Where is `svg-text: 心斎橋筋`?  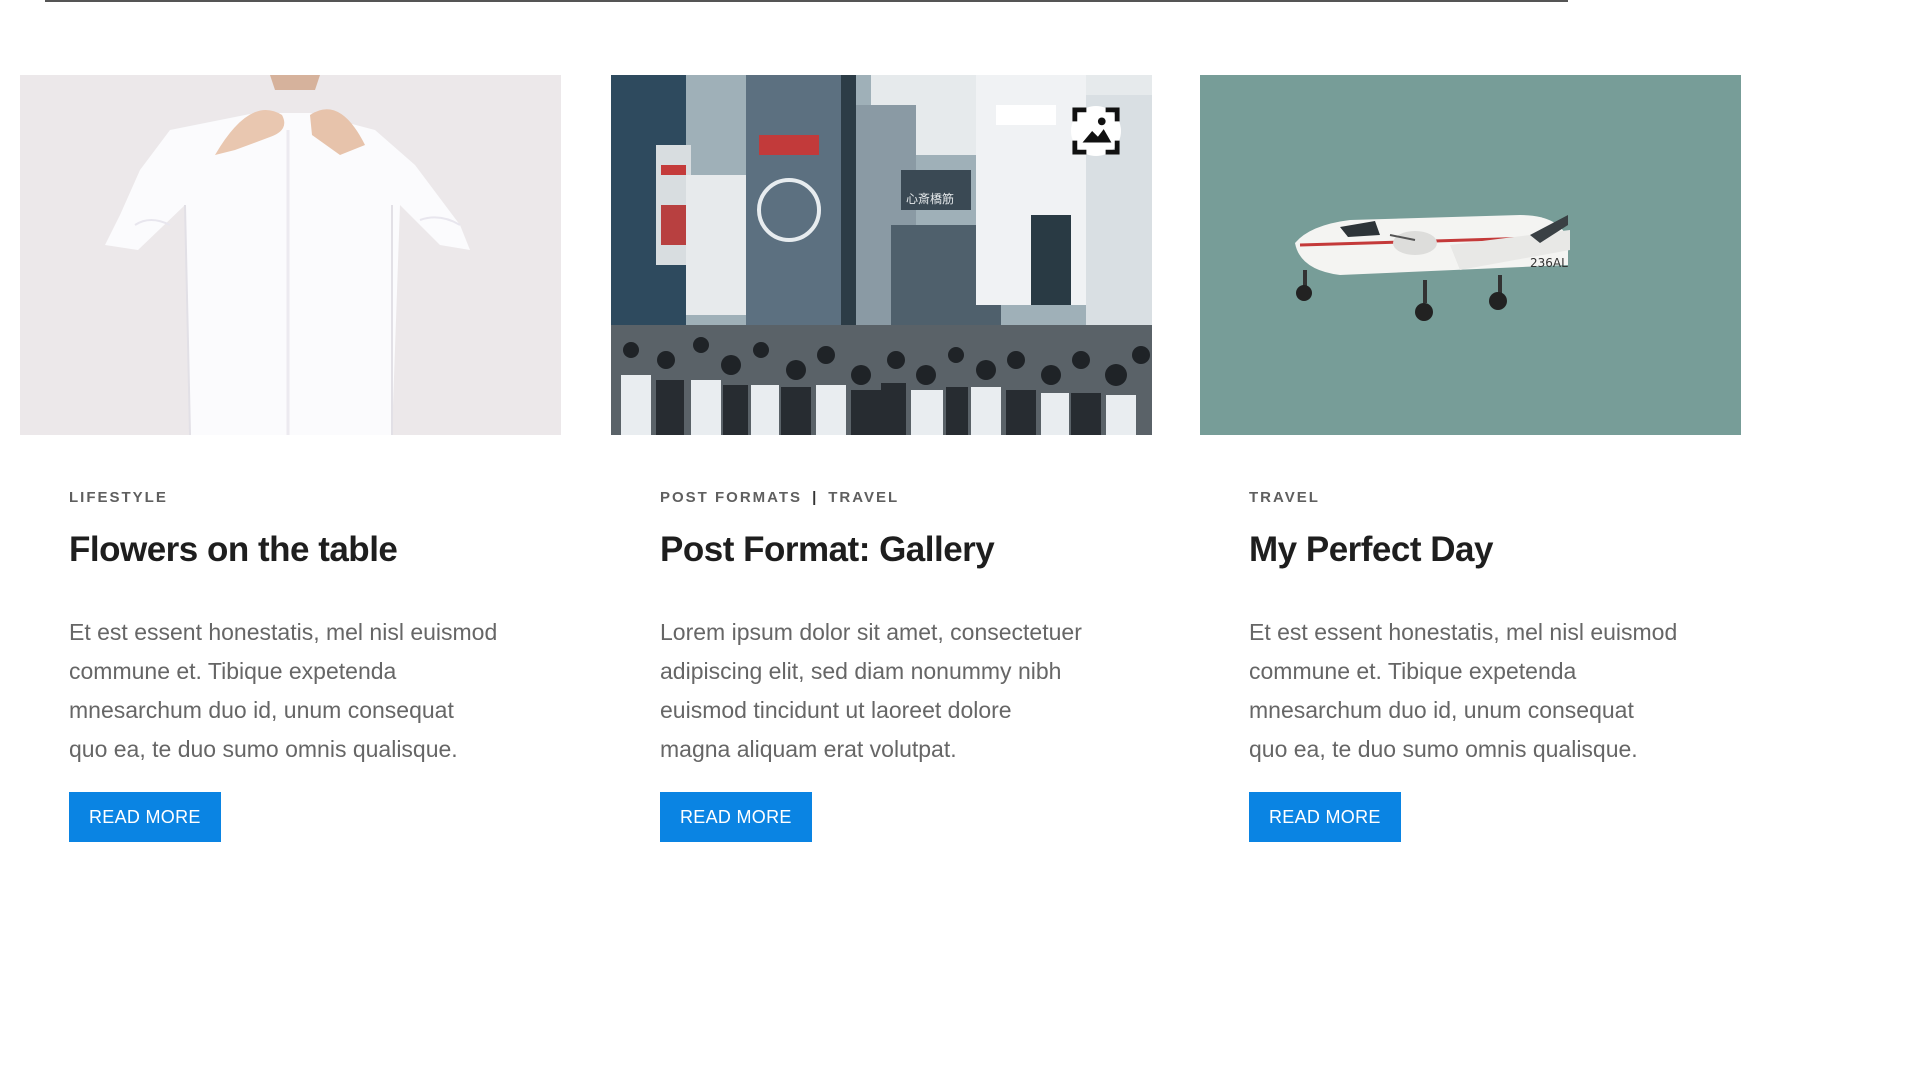 svg-text: 心斎橋筋 is located at coordinates (930, 198).